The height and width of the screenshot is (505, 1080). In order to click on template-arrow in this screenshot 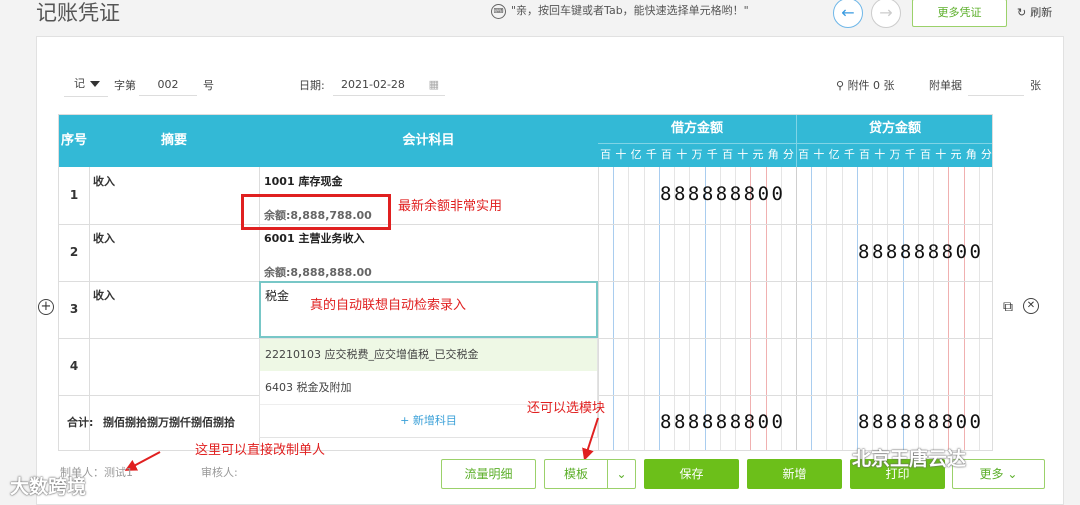, I will do `click(590, 439)`.